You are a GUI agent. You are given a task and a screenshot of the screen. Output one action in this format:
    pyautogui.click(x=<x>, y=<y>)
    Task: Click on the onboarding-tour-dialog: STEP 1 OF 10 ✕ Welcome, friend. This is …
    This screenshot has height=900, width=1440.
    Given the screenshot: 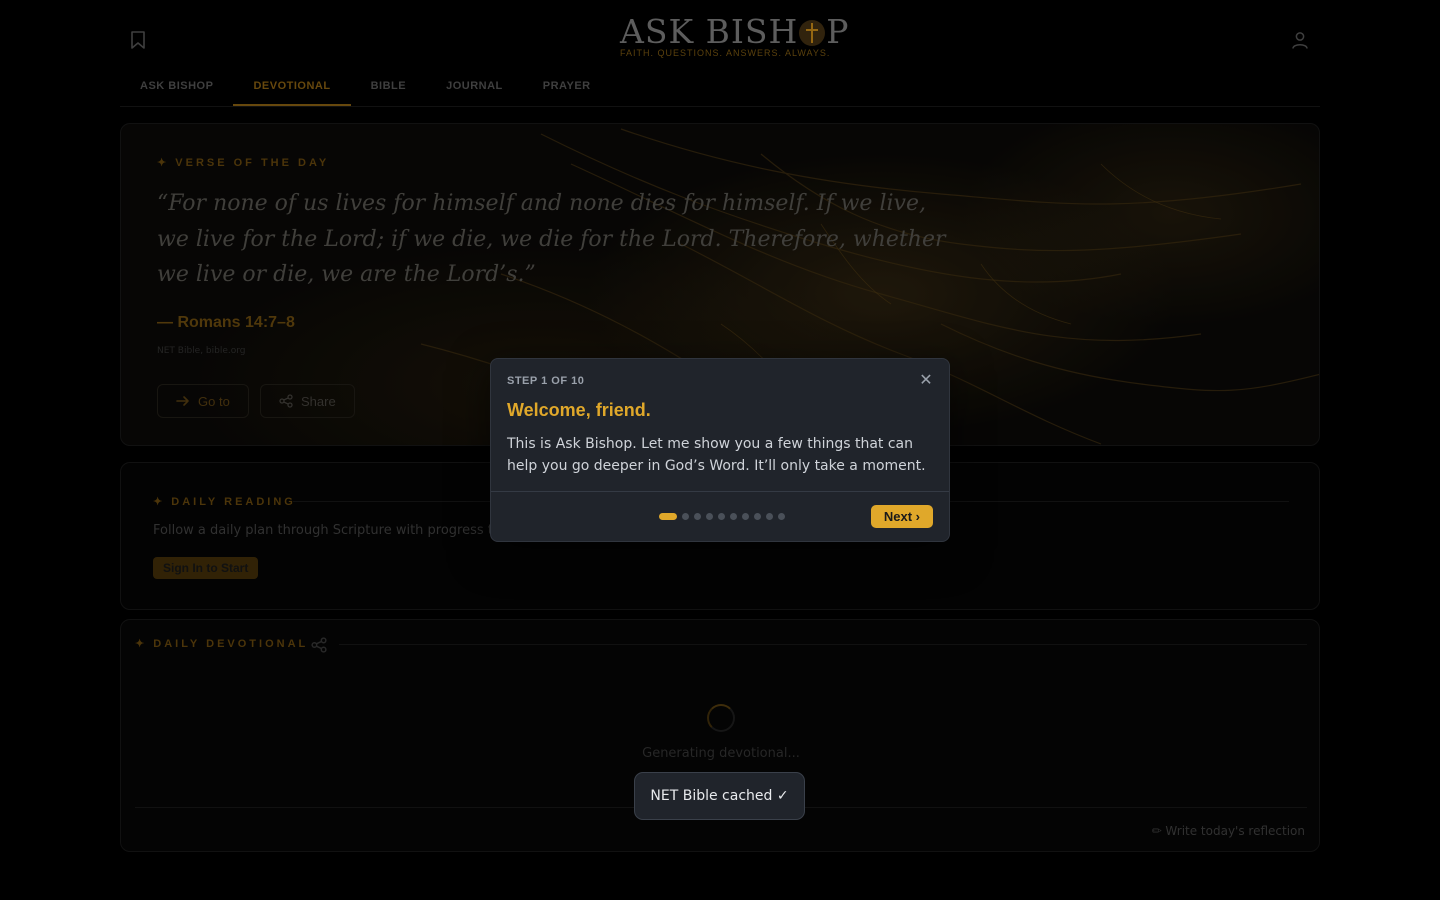 What is the action you would take?
    pyautogui.click(x=720, y=450)
    